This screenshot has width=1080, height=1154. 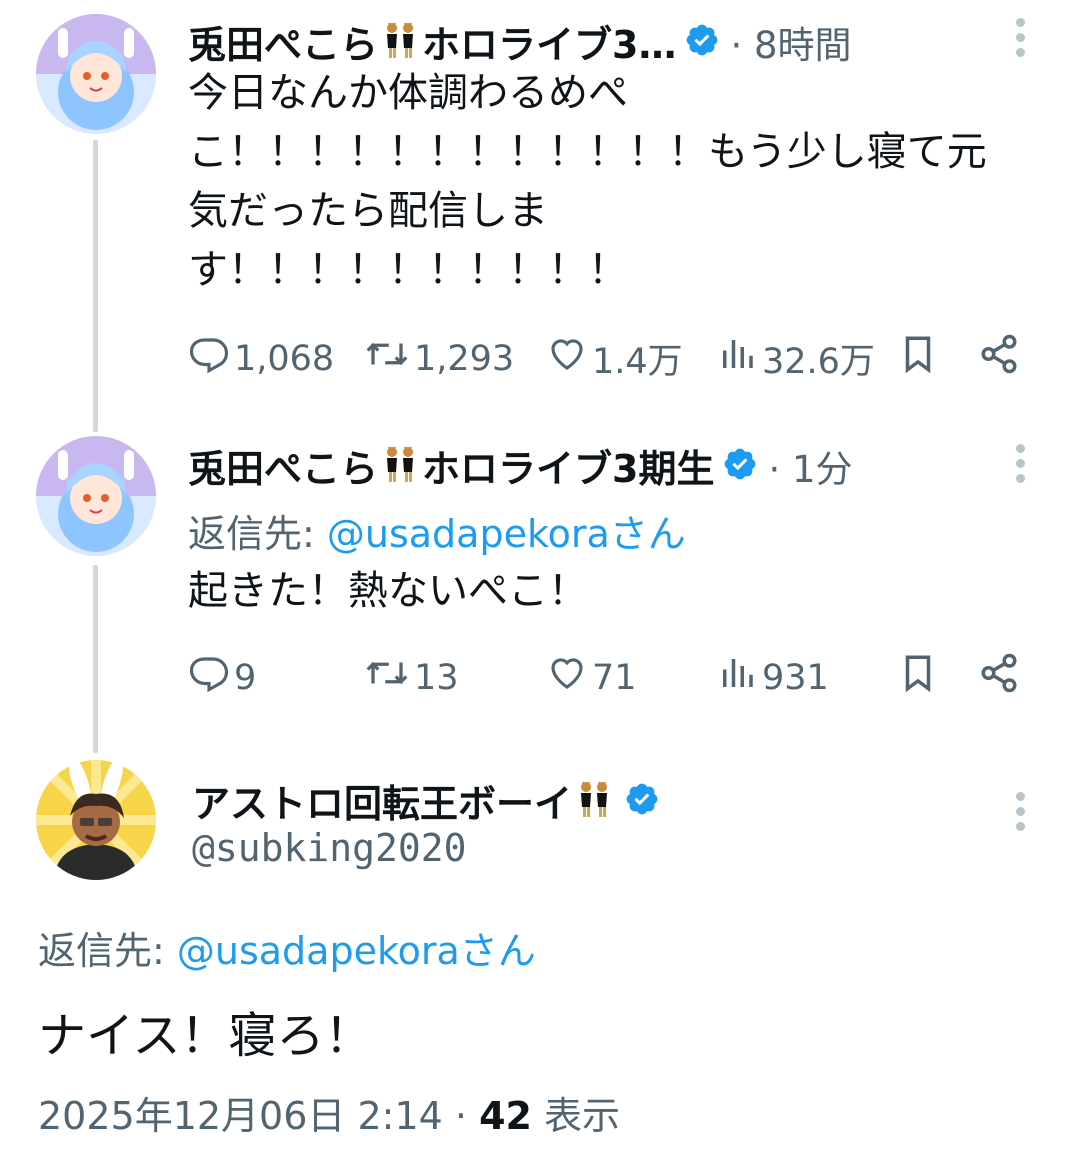 What do you see at coordinates (284, 358) in the screenshot?
I see `reply-count: 1,068` at bounding box center [284, 358].